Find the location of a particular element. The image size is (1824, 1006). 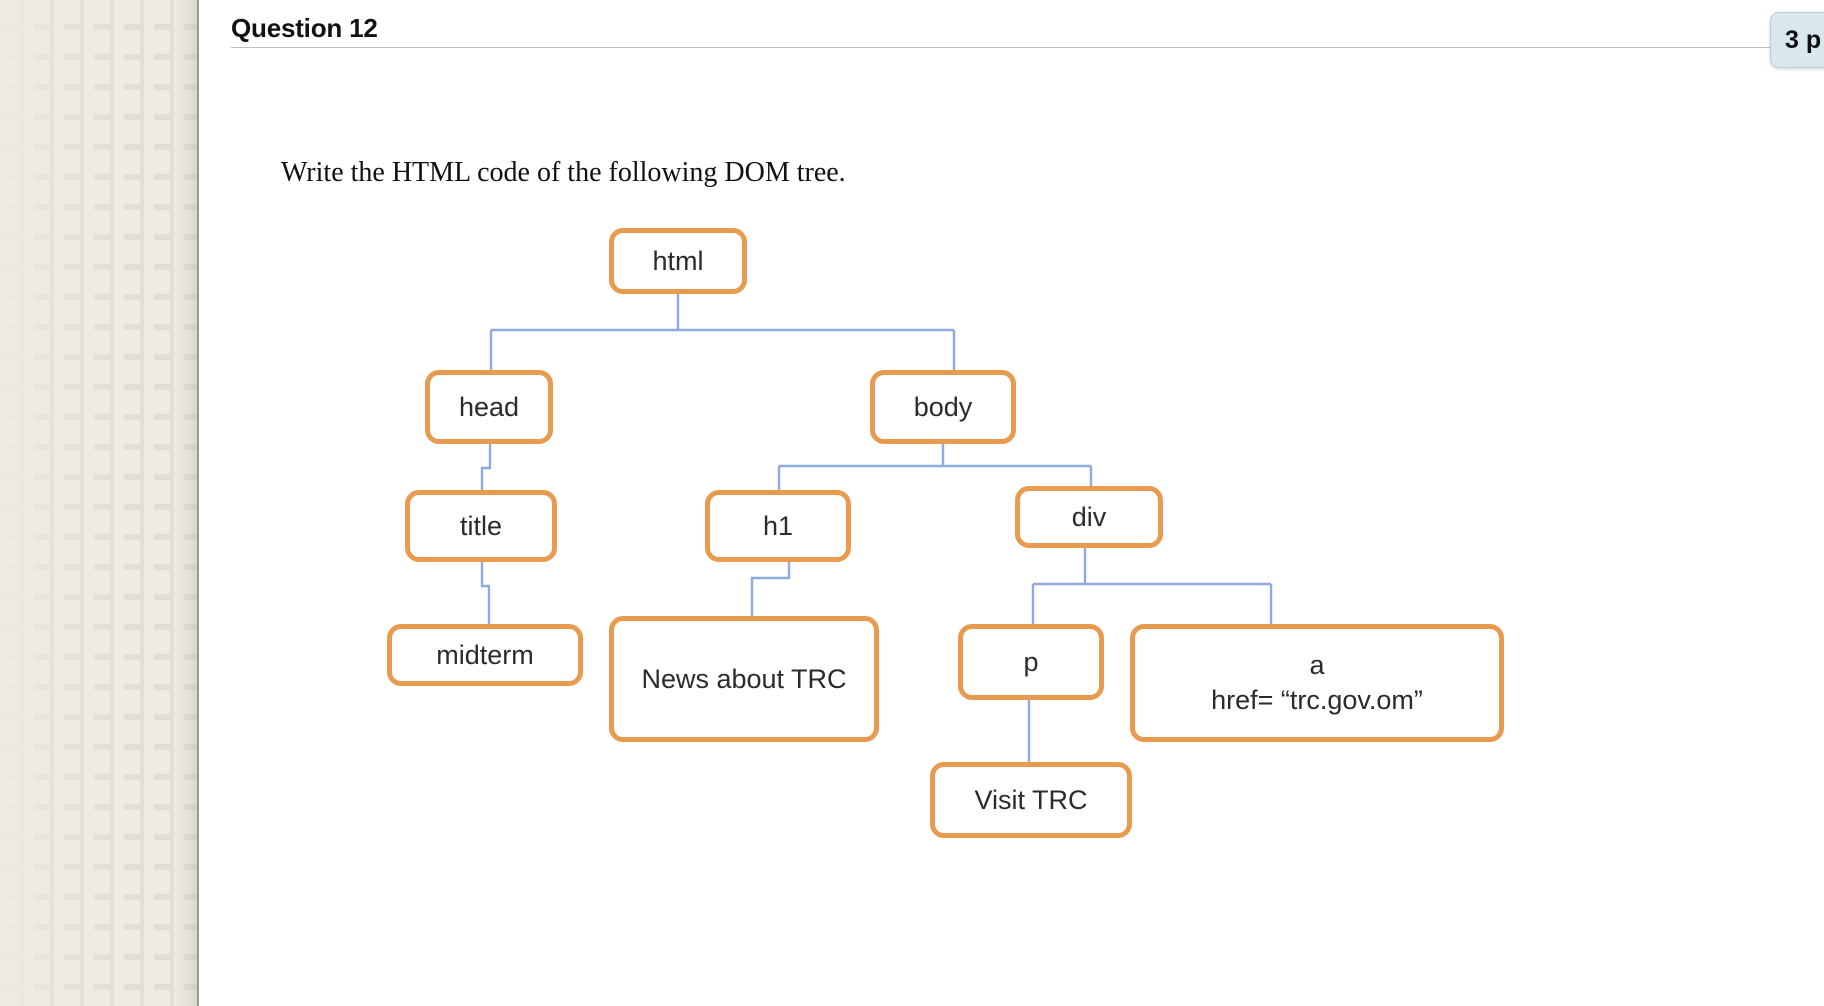

tree-node-div: div is located at coordinates (1089, 517).